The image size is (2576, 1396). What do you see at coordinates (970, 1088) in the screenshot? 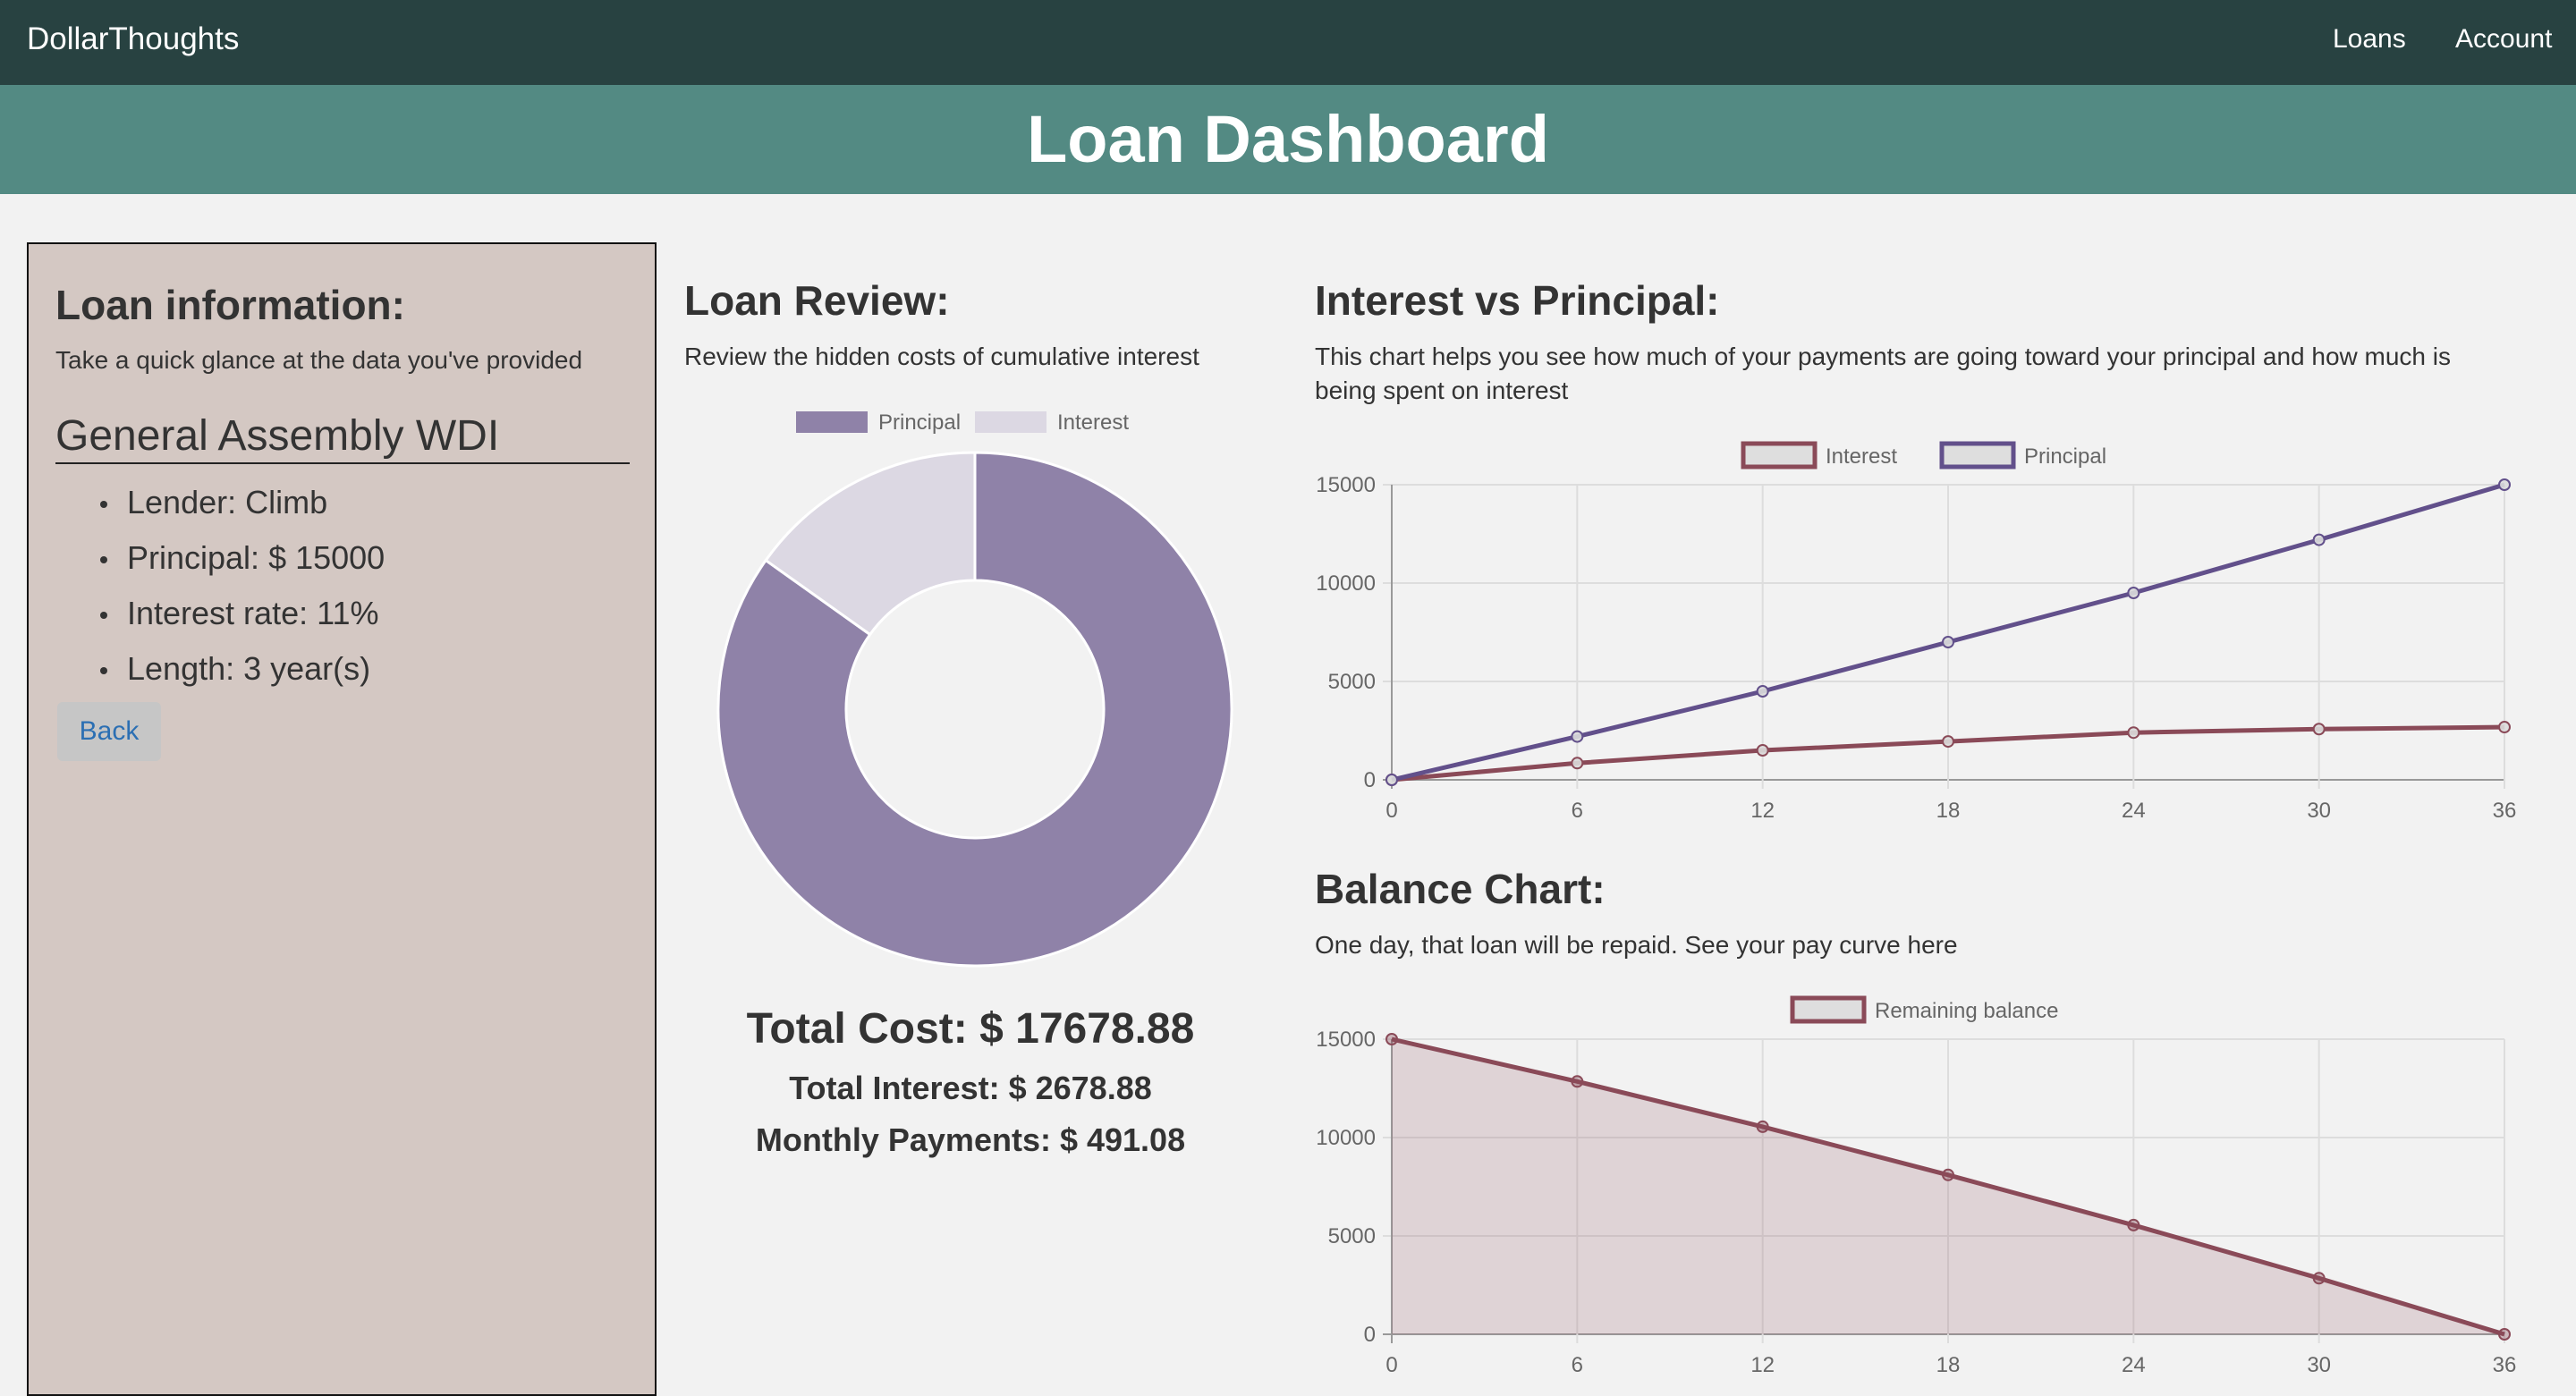
I see `total-interest: Total Interest: $ 2678.88` at bounding box center [970, 1088].